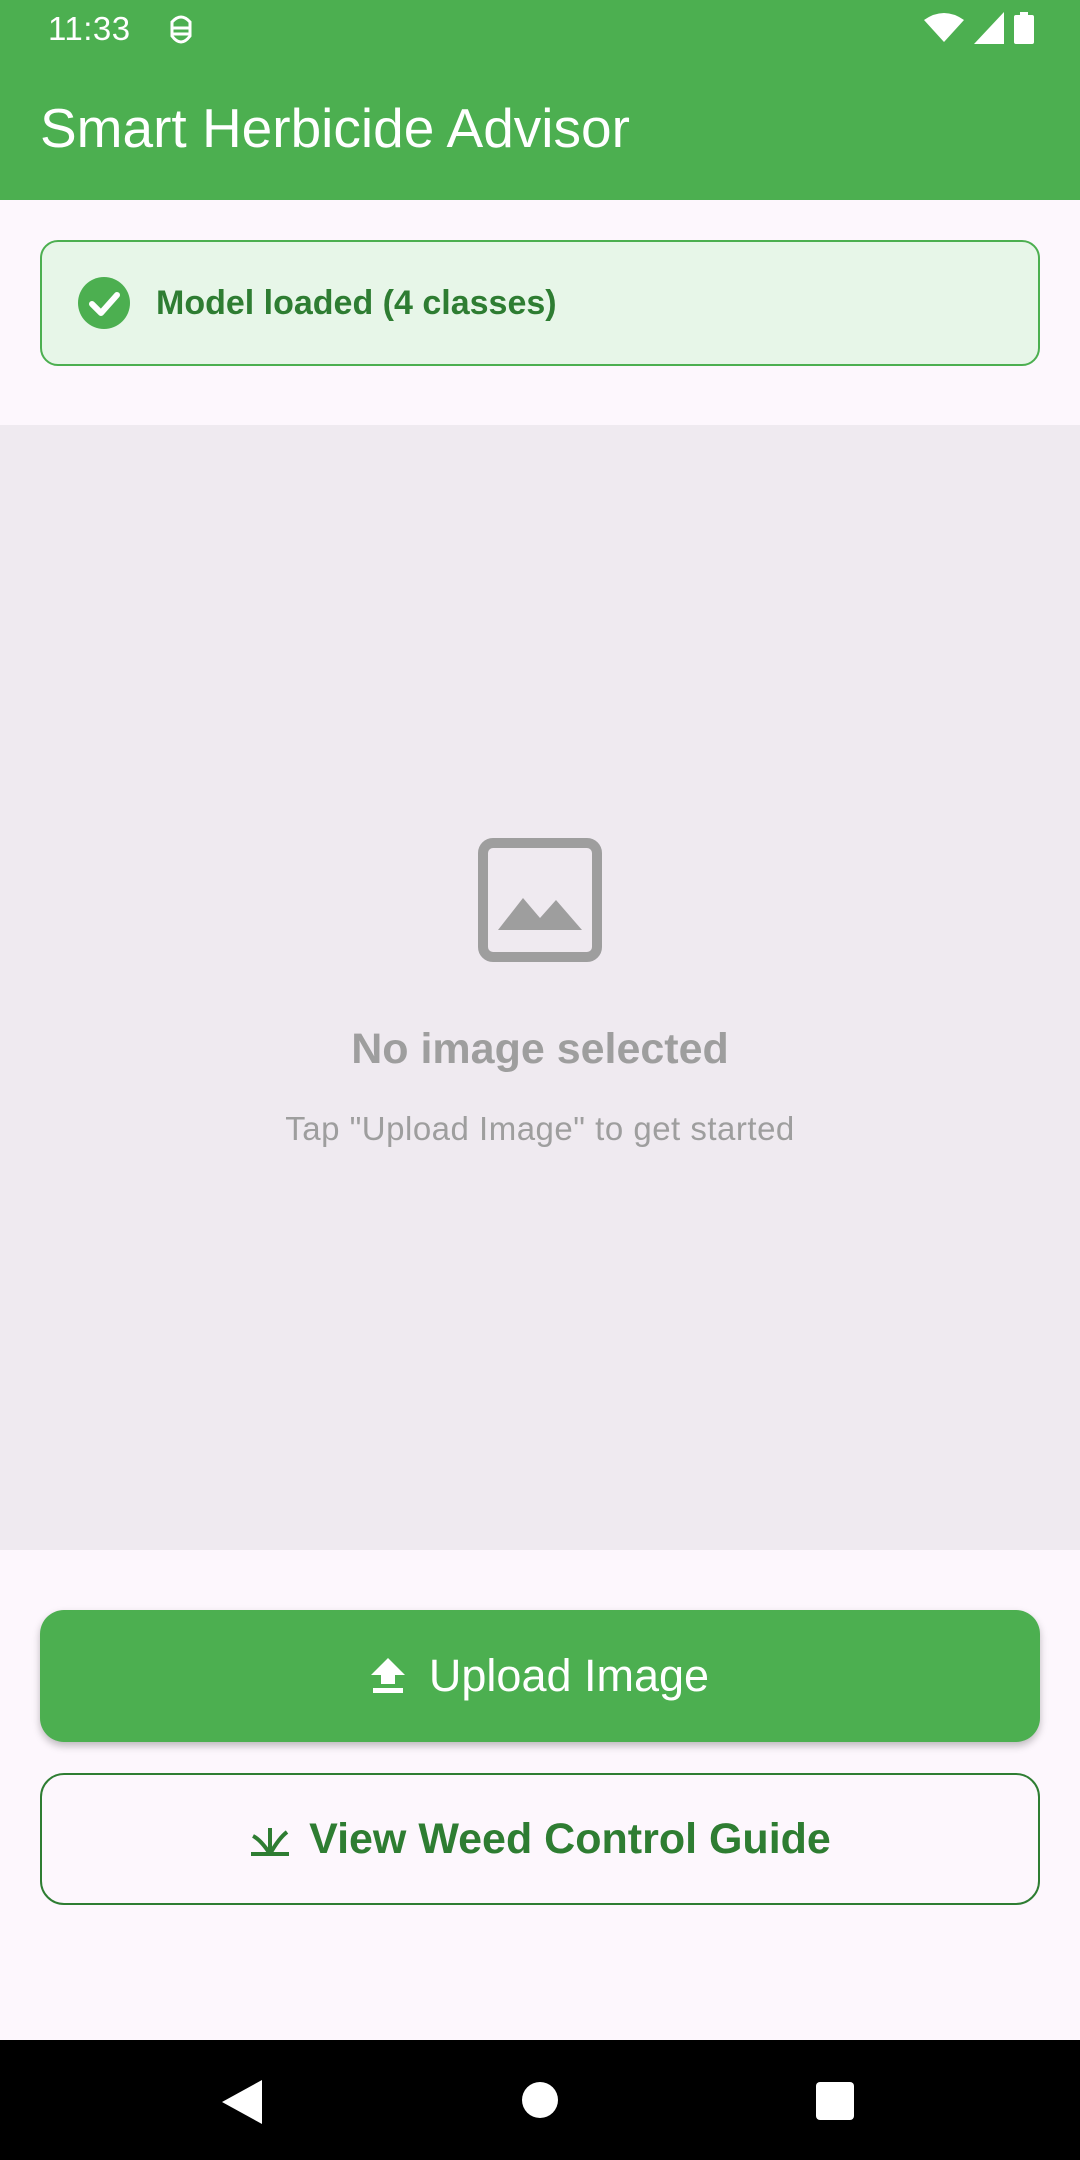  Describe the element at coordinates (989, 28) in the screenshot. I see `signal-icon` at that location.